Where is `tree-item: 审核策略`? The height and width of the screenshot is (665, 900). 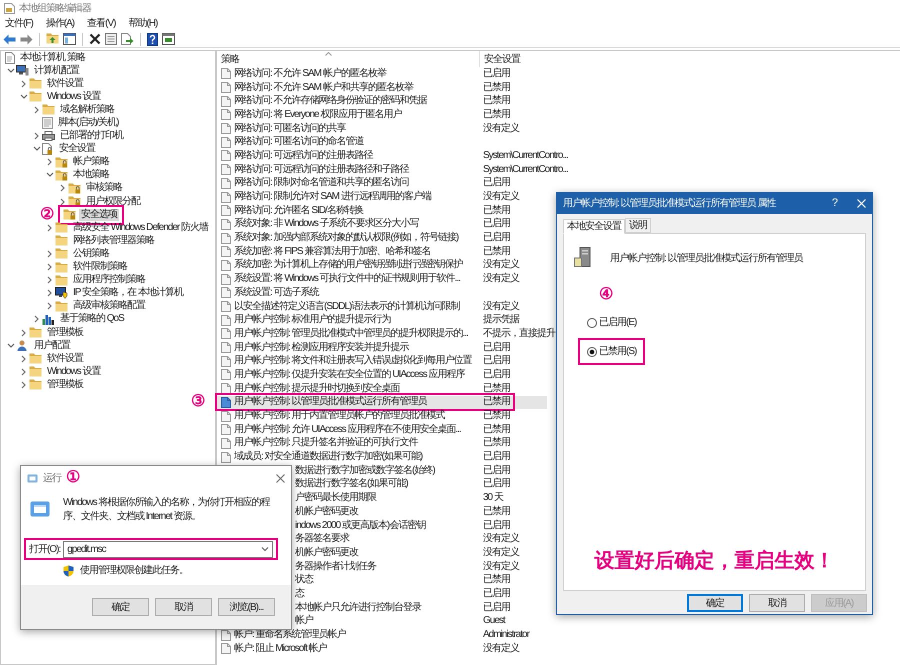 tree-item: 审核策略 is located at coordinates (104, 188).